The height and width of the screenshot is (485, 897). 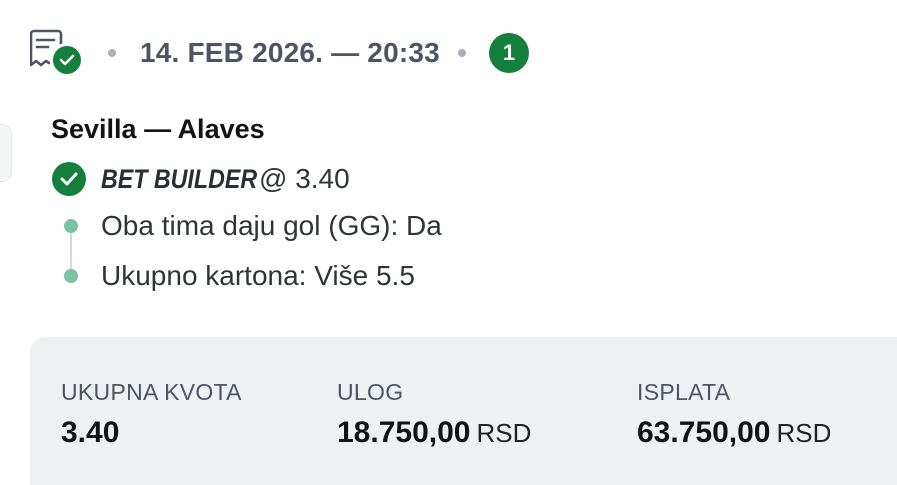 I want to click on selection-item: Oba tima daju gol (GG): Da, so click(x=251, y=226).